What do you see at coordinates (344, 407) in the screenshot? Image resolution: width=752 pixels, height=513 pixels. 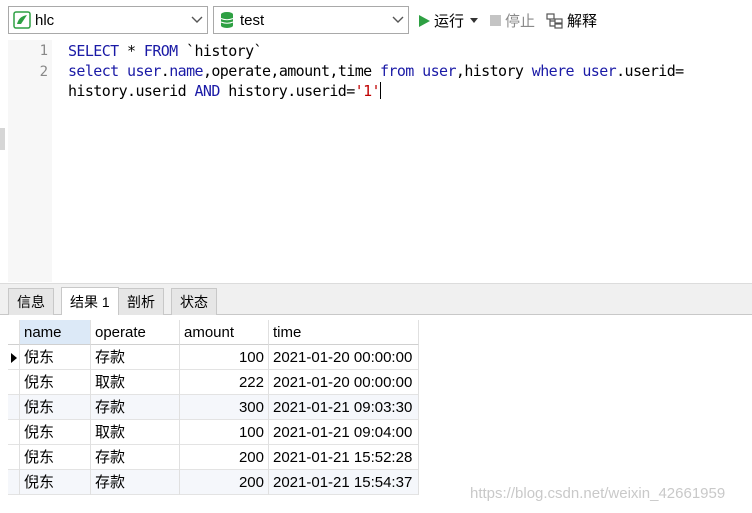 I see `cell-time: 2021-01-21 09:03:30` at bounding box center [344, 407].